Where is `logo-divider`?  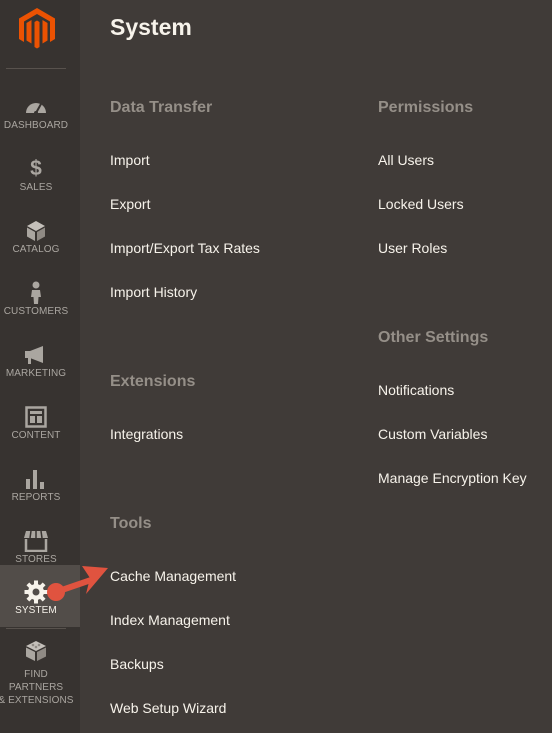
logo-divider is located at coordinates (36, 68).